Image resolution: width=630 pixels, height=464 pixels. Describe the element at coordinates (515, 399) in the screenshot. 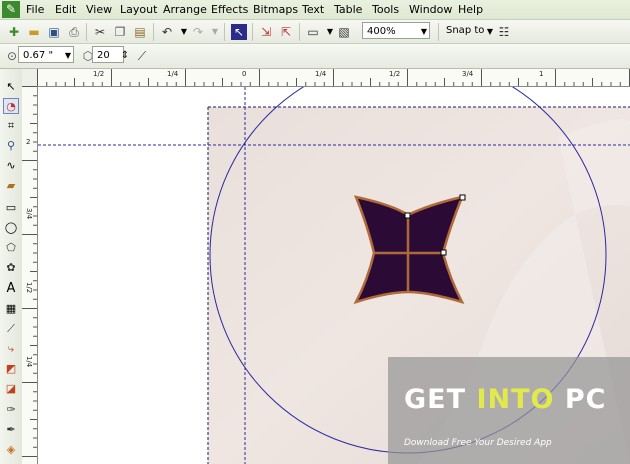

I see `watermark-into: INTO` at that location.